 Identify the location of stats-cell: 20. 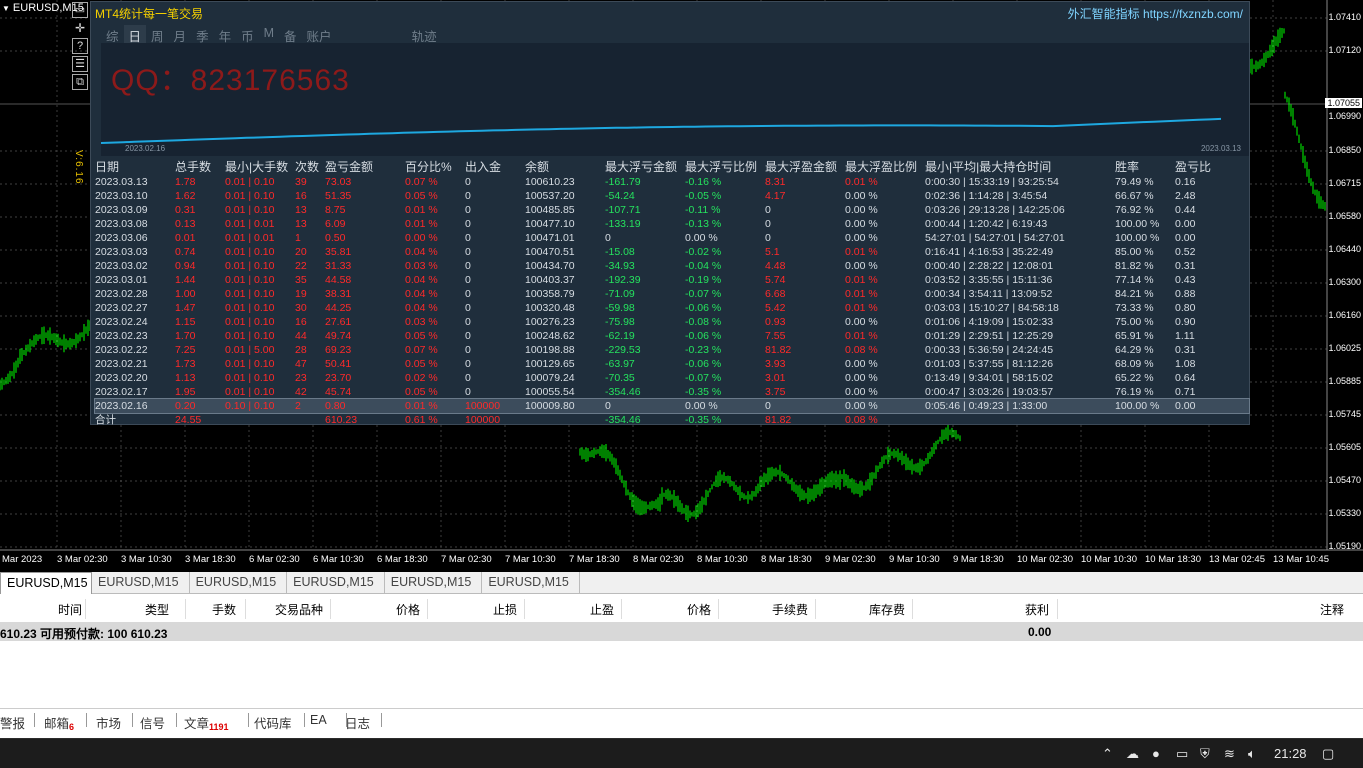
(301, 252).